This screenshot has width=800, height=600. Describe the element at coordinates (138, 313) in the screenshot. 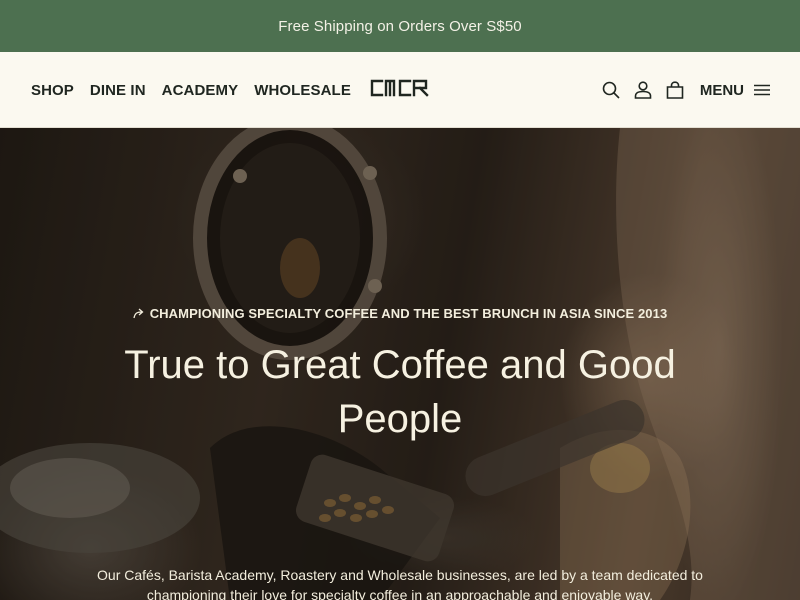

I see `arrow-icon` at that location.